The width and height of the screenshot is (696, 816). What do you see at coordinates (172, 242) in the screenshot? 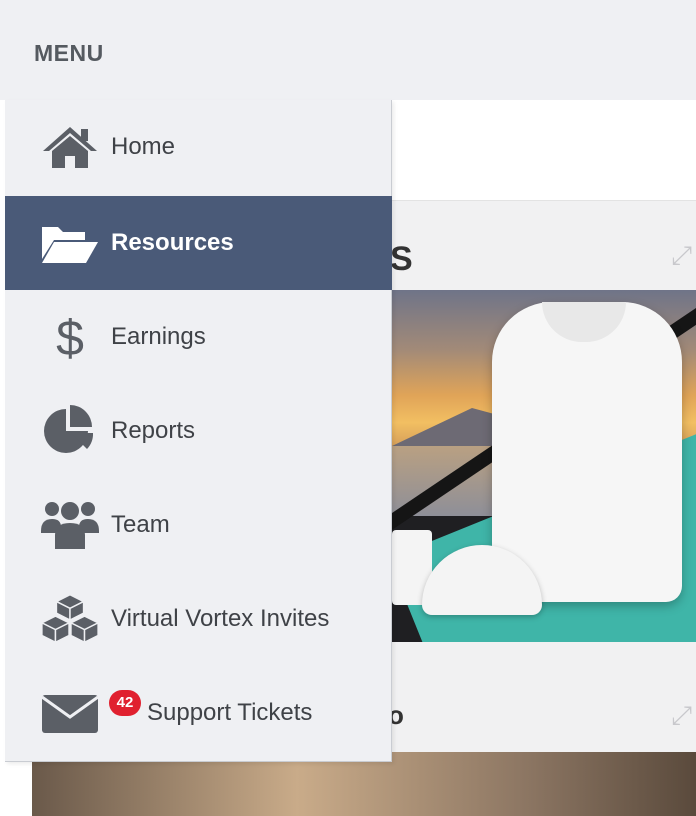
I see `nav-label-resources: Resources` at bounding box center [172, 242].